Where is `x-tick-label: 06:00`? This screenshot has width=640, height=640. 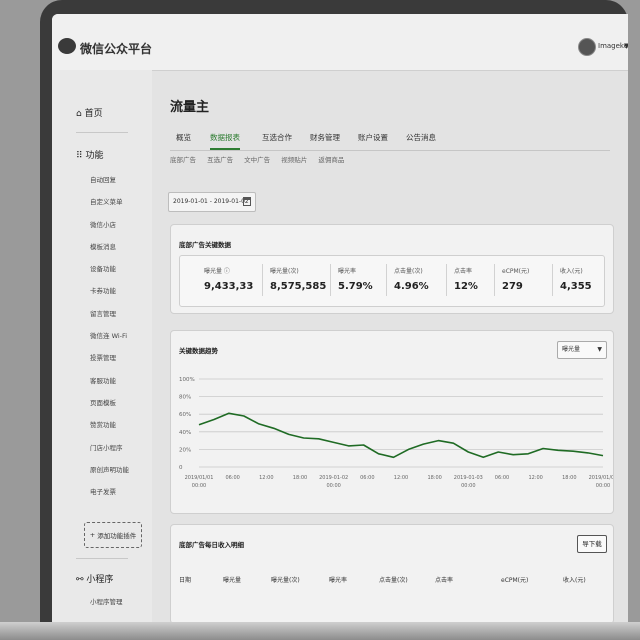
x-tick-label: 06:00 is located at coordinates (502, 478).